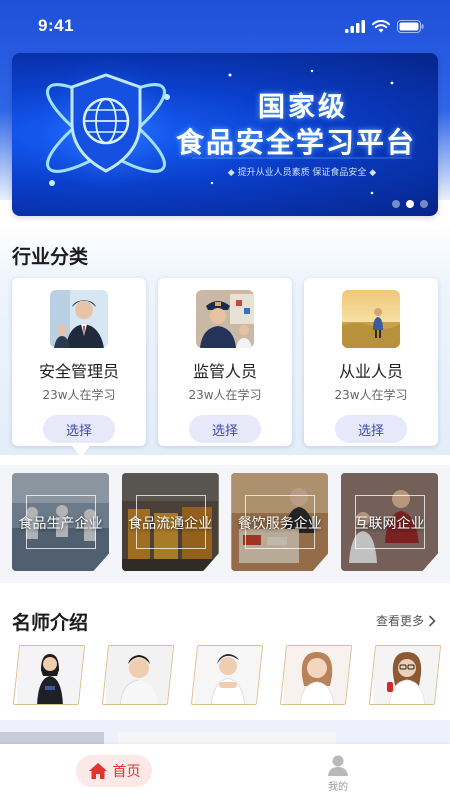  I want to click on user-icon, so click(338, 765).